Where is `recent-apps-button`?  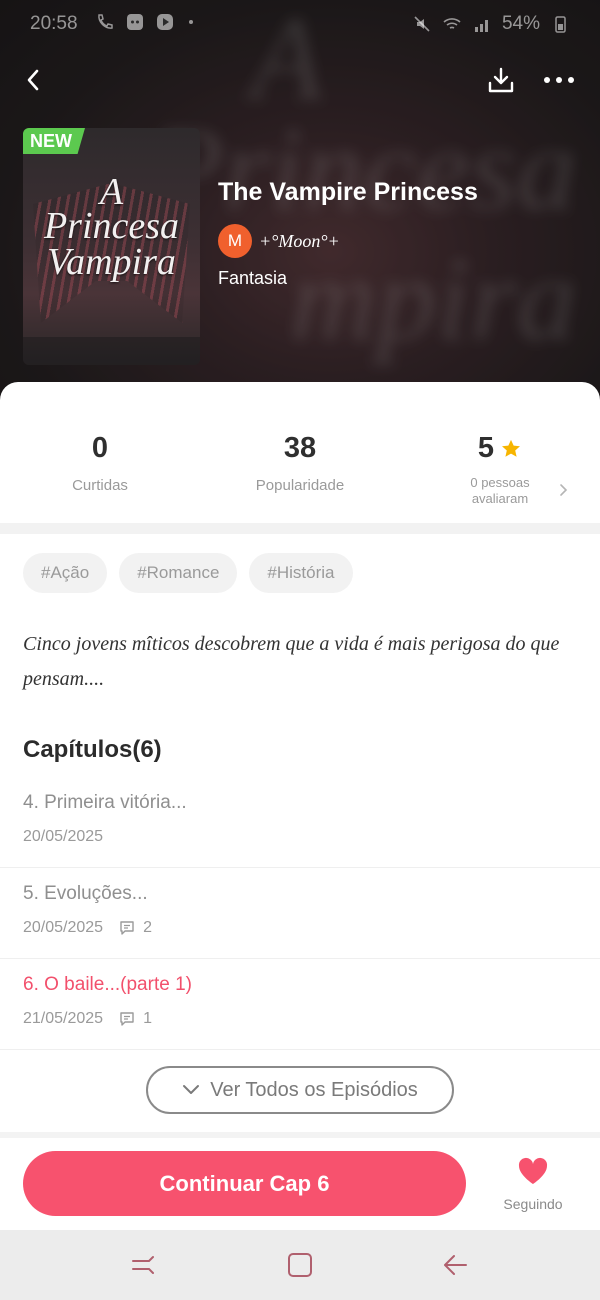 recent-apps-button is located at coordinates (143, 1265).